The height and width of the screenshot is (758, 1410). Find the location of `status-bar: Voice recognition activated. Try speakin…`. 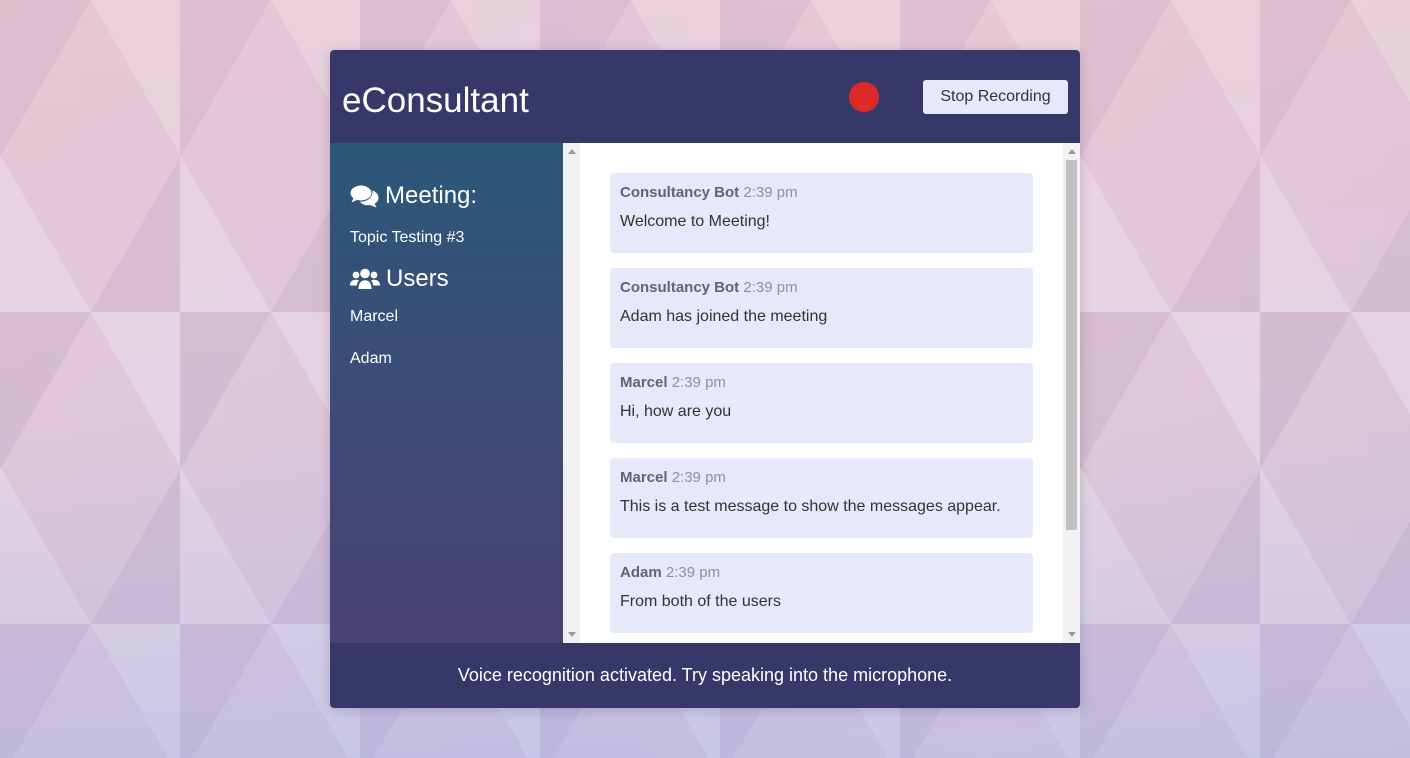

status-bar: Voice recognition activated. Try speakin… is located at coordinates (705, 675).